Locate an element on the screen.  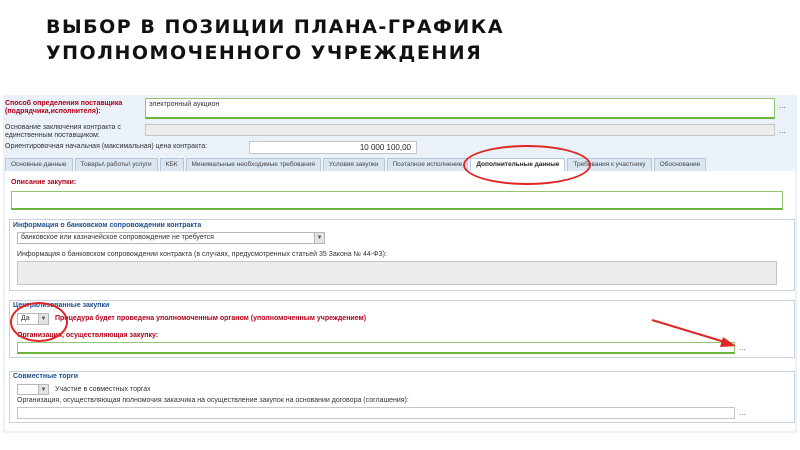
arrow-icon is located at coordinates (728, 342).